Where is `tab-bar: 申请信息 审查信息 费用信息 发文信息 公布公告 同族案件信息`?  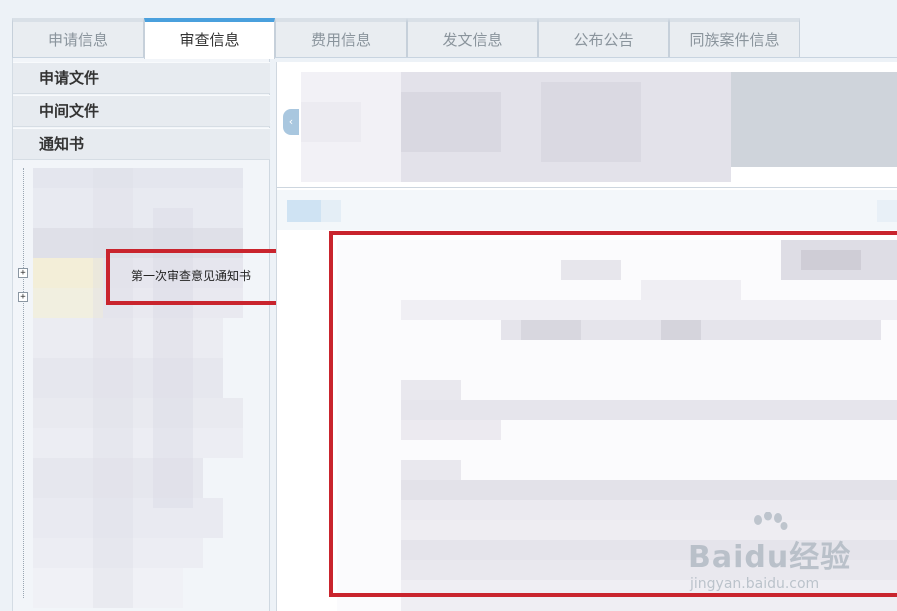 tab-bar: 申请信息 审查信息 费用信息 发文信息 公布公告 同族案件信息 is located at coordinates (448, 29).